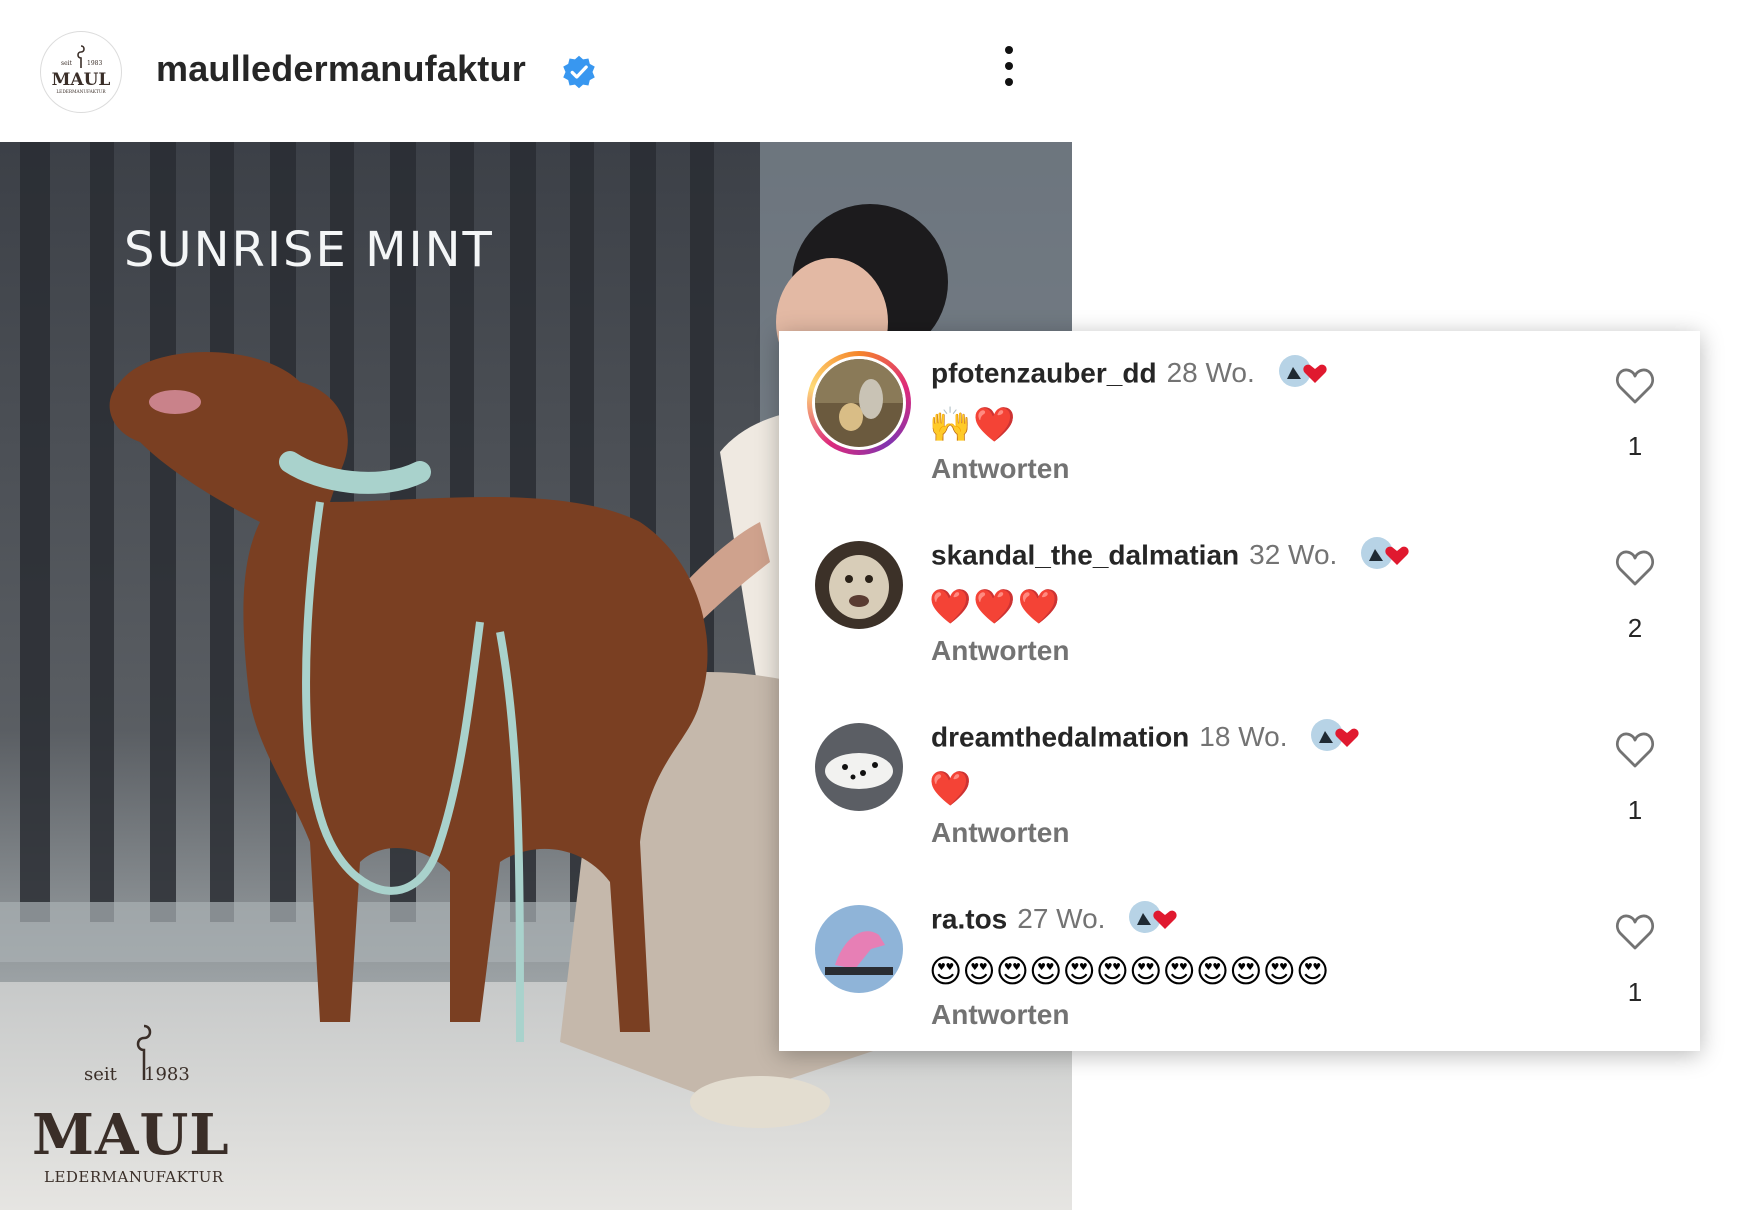  I want to click on comment-time: 27 Wo., so click(1061, 919).